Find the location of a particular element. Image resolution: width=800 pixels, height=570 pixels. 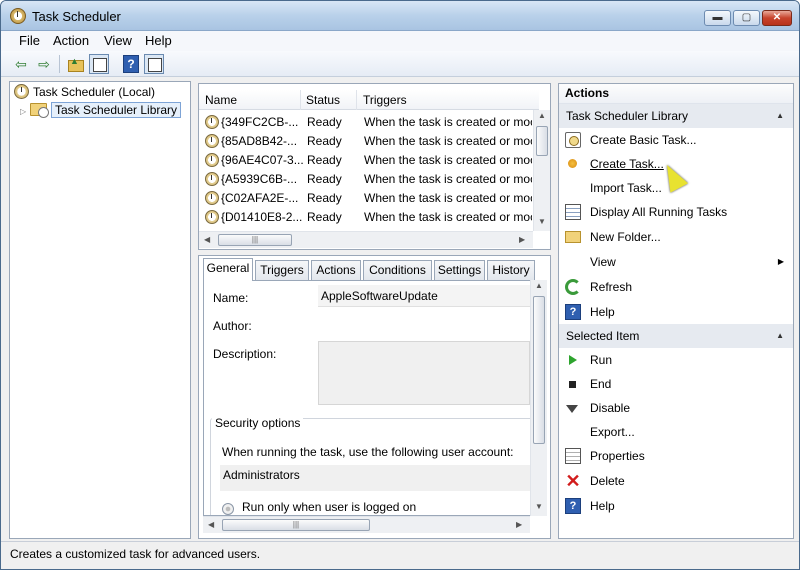

details-horizontal-scrollbar: ◀ ||| ▶ is located at coordinates (366, 524).